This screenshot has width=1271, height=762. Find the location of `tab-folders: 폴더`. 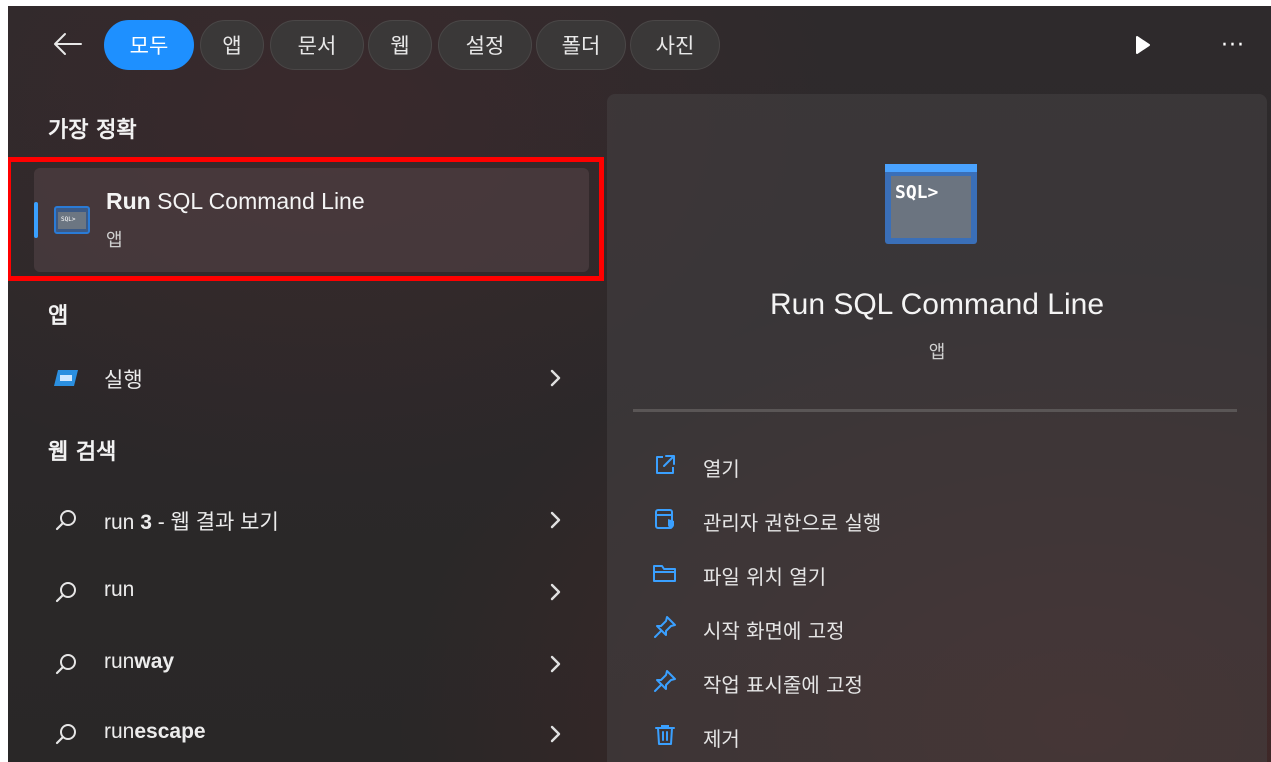

tab-folders: 폴더 is located at coordinates (581, 45).